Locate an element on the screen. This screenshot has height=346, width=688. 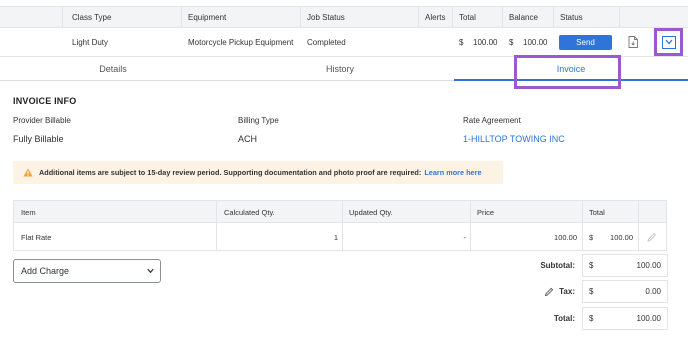
header-class-type: Class Type is located at coordinates (92, 17).